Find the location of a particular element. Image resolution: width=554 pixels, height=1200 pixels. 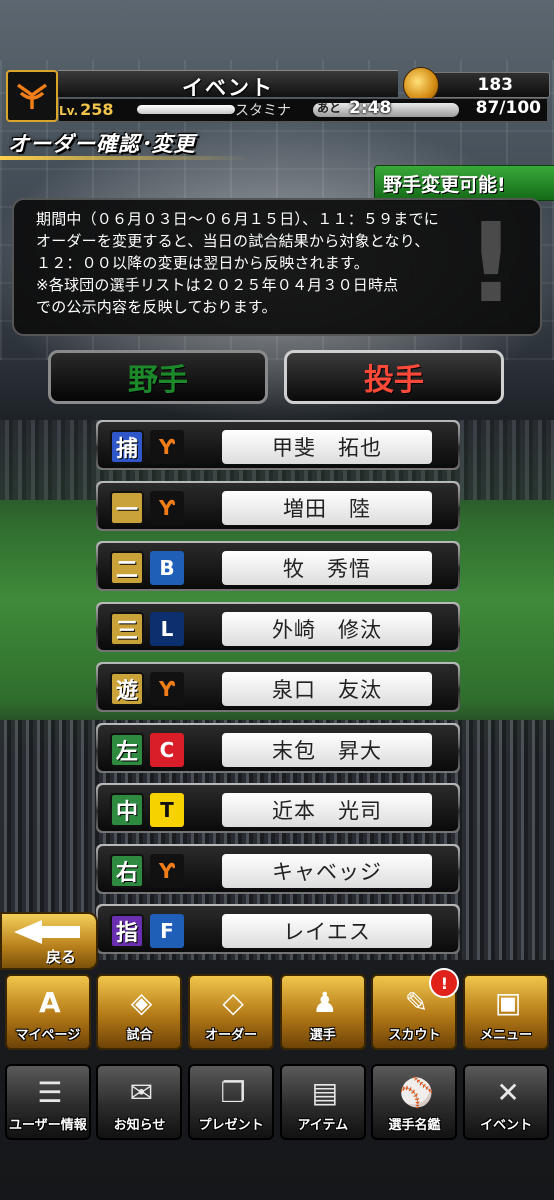

lineup-row: 二B 牧 秀悟 is located at coordinates (278, 566).